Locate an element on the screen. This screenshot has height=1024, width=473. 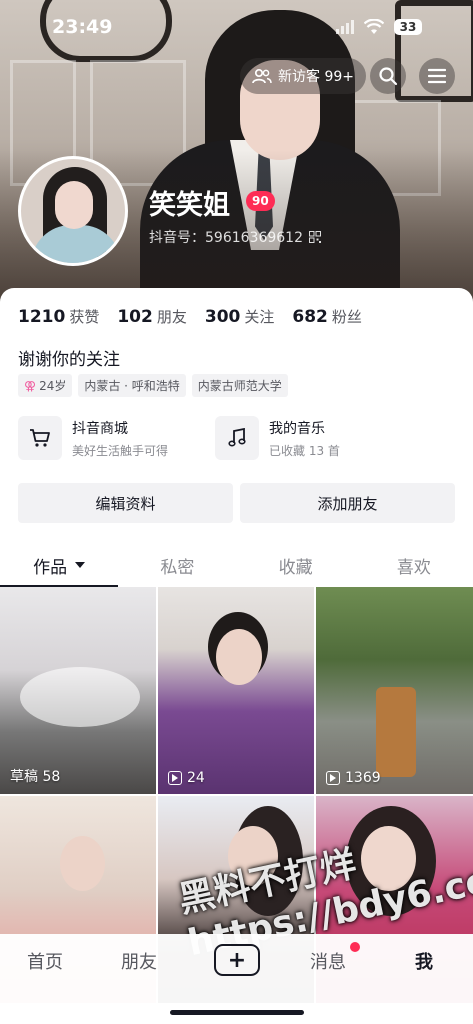
music-note-icon is located at coordinates (237, 438).